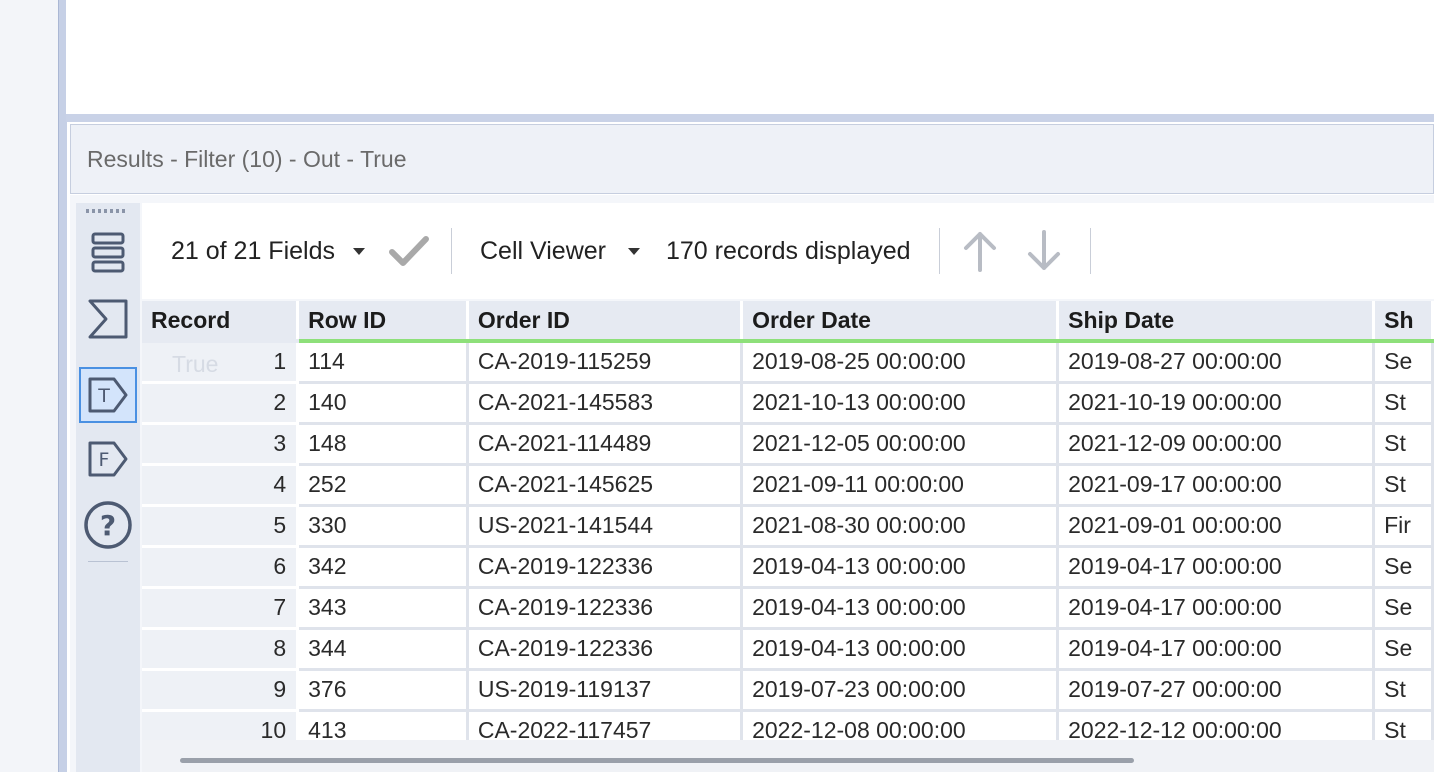 This screenshot has width=1434, height=772. What do you see at coordinates (1216, 362) in the screenshot?
I see `cell-ship-date: 2019-08-27 00:00:00` at bounding box center [1216, 362].